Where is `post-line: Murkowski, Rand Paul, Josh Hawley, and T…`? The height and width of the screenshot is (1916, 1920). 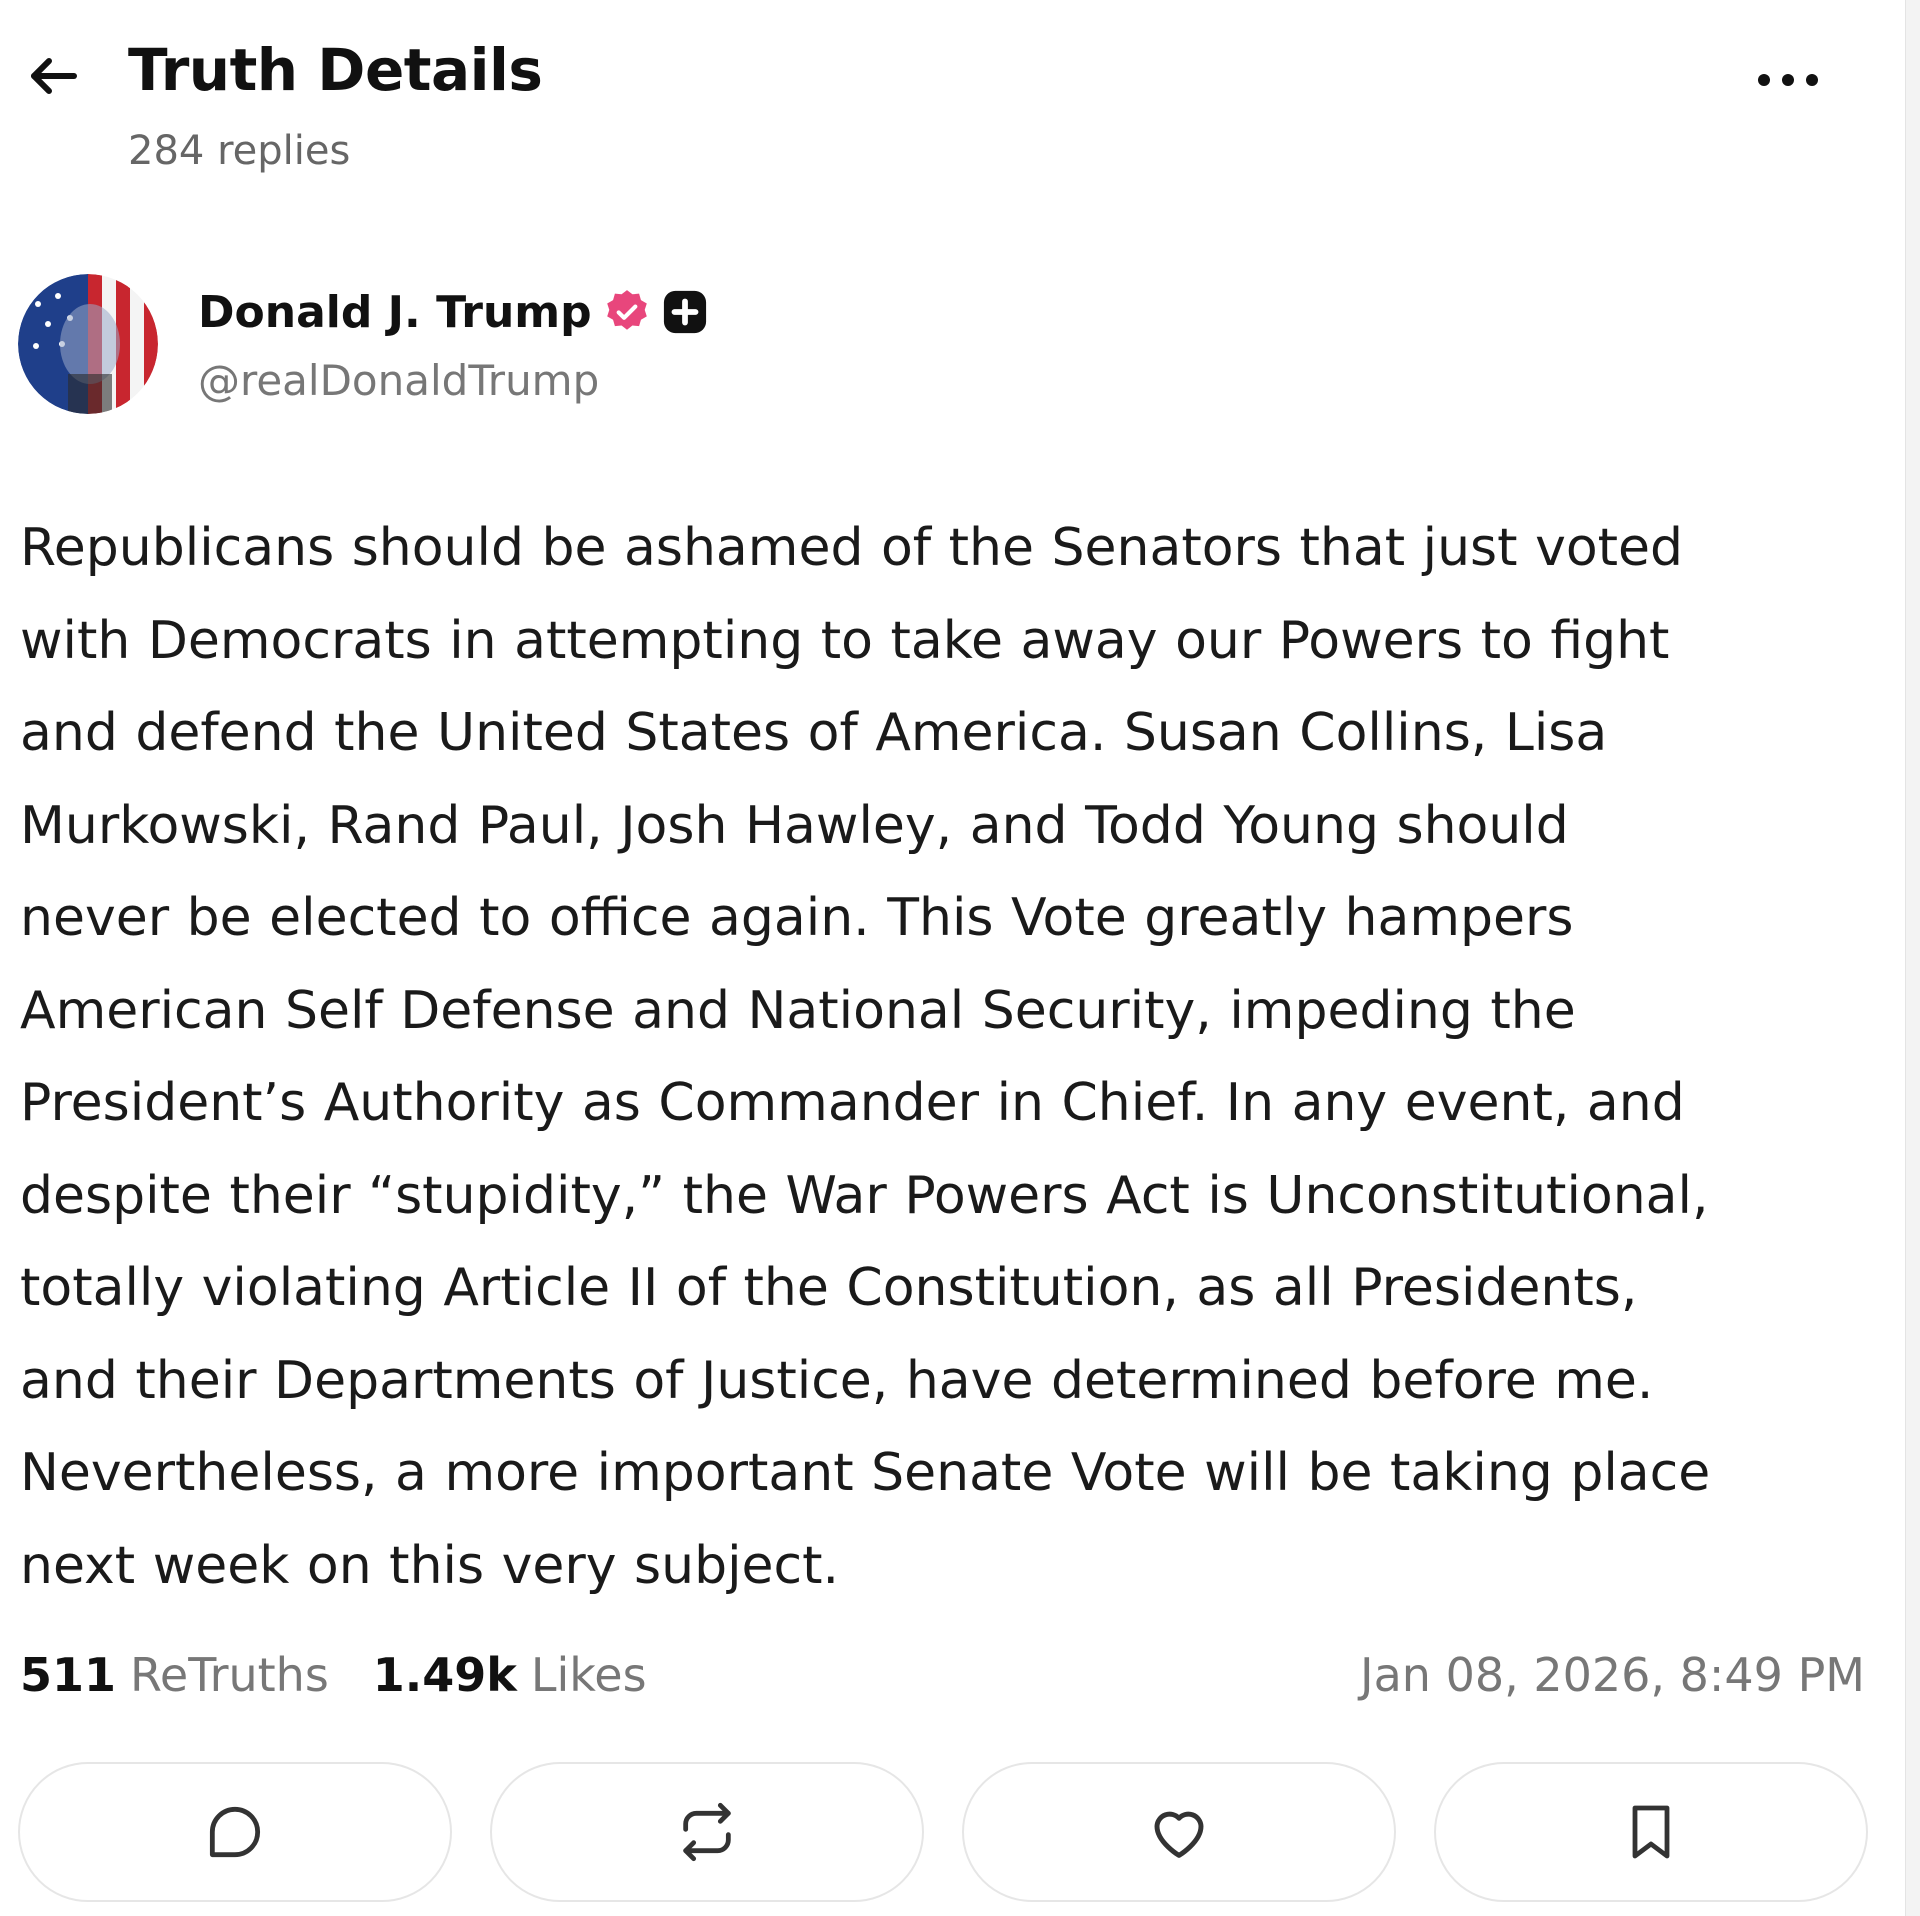 post-line: Murkowski, Rand Paul, Josh Hawley, and T… is located at coordinates (794, 825).